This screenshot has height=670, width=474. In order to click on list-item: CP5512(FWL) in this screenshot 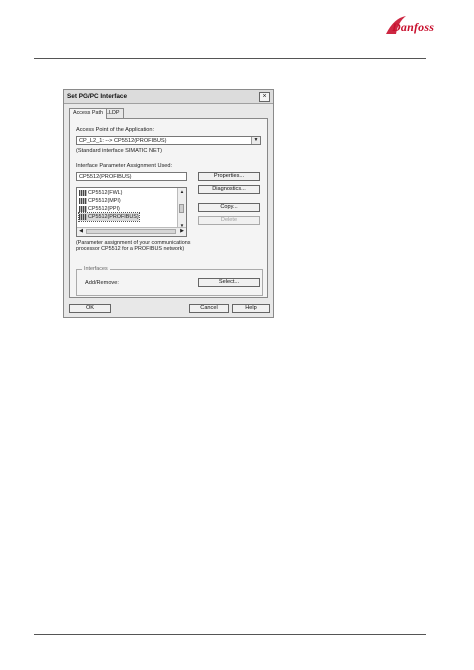, I will do `click(100, 193)`.